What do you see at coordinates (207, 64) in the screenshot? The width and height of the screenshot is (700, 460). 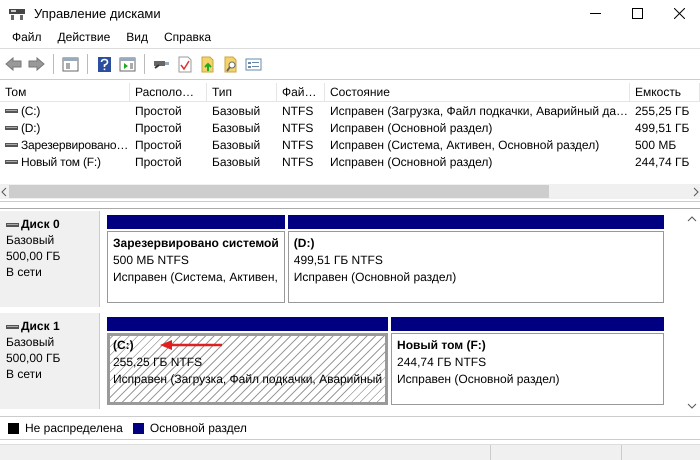 I see `folder-up-icon` at bounding box center [207, 64].